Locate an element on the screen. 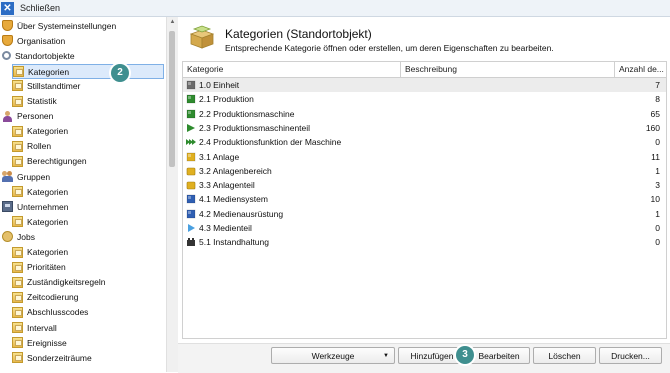 The height and width of the screenshot is (373, 670). category-name: 2.3 Produktionsmaschinenteil is located at coordinates (255, 127).